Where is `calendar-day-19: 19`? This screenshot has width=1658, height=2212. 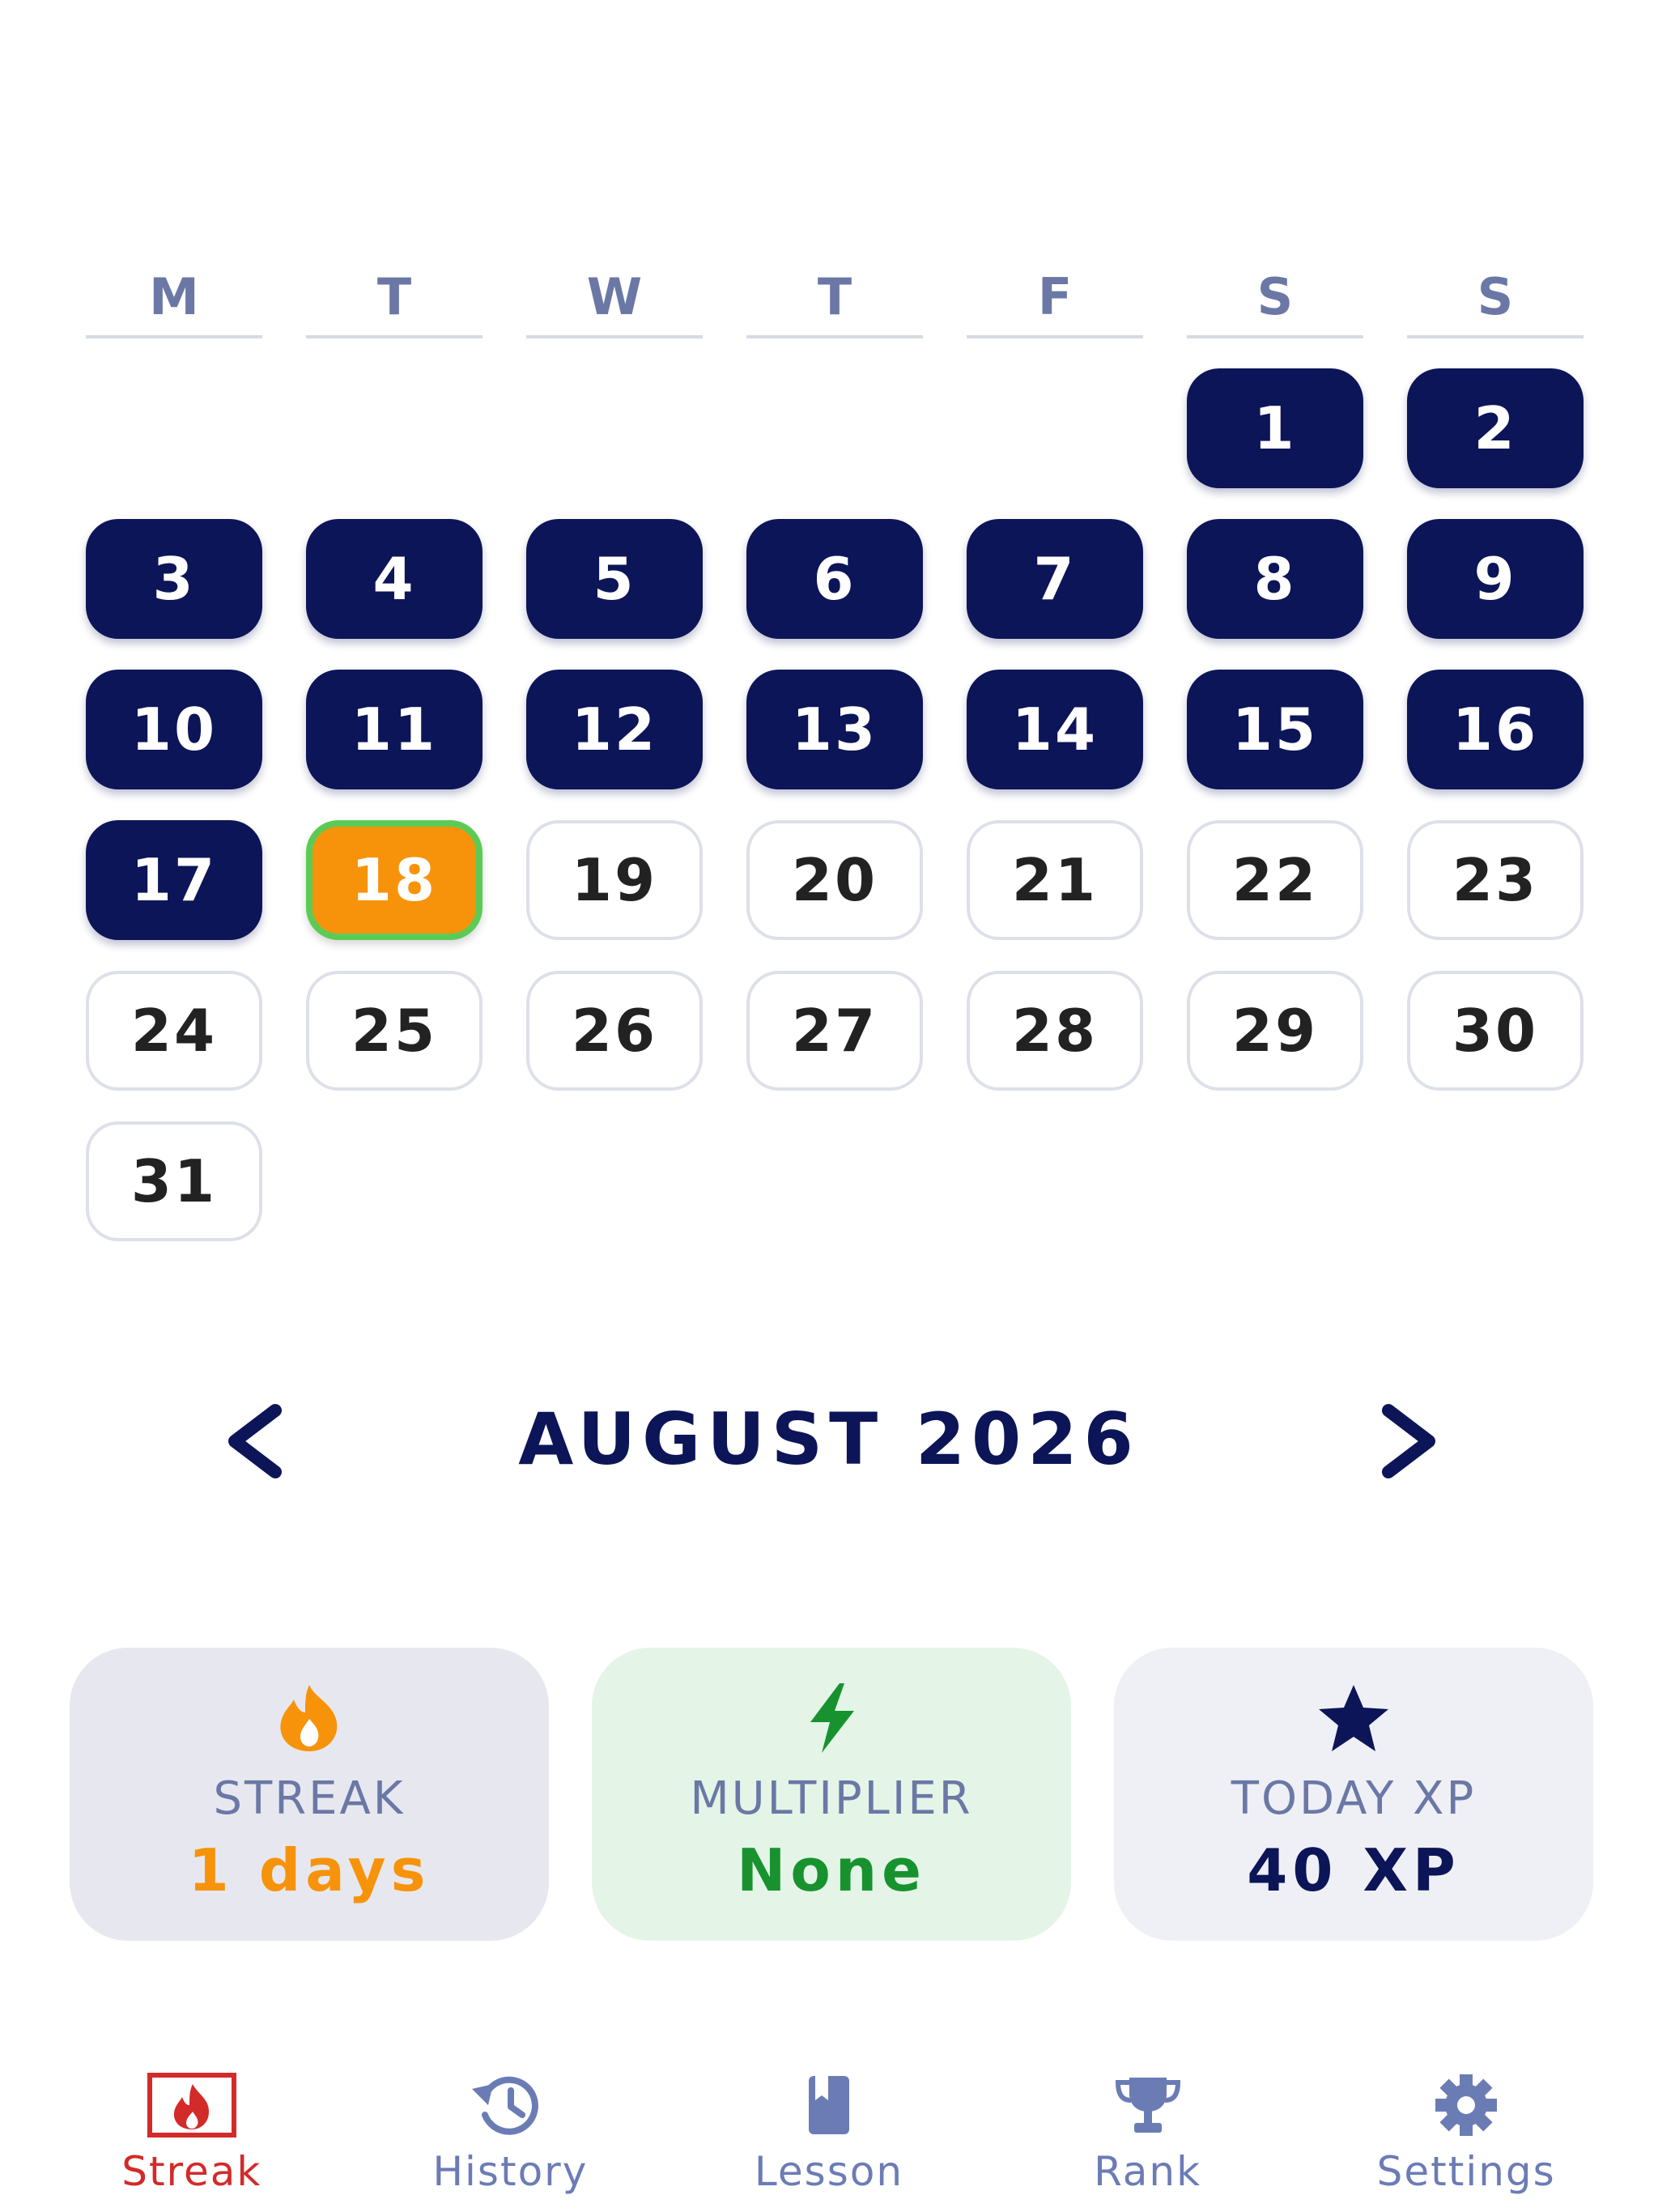
calendar-day-19: 19 is located at coordinates (614, 880).